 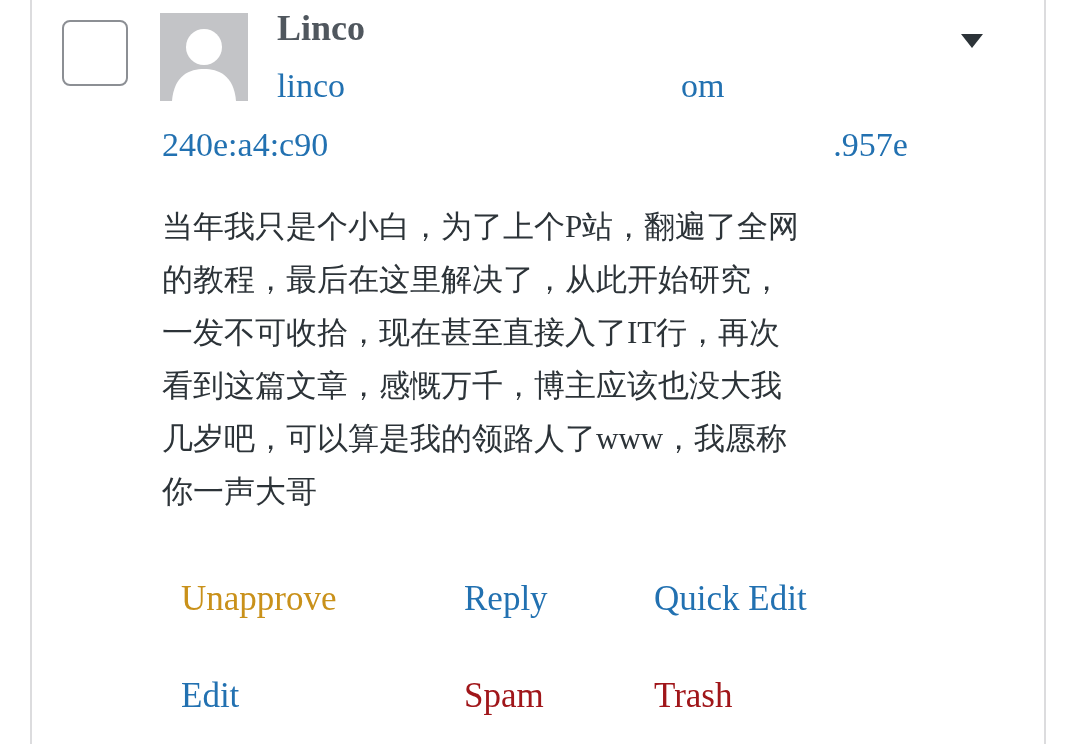 I want to click on action-link: Unapprove, so click(x=322, y=599).